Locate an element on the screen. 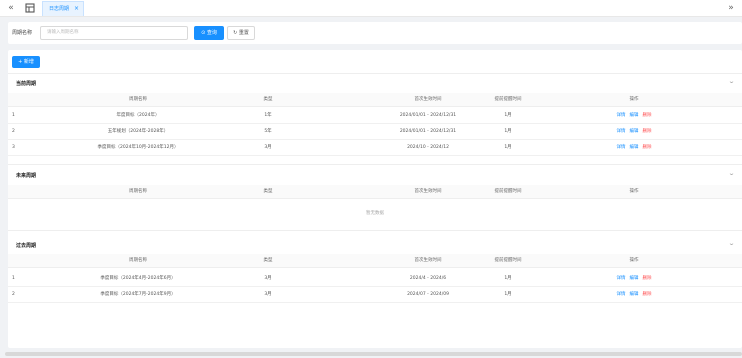 The image size is (742, 358). add-button: + 新增 is located at coordinates (26, 62).